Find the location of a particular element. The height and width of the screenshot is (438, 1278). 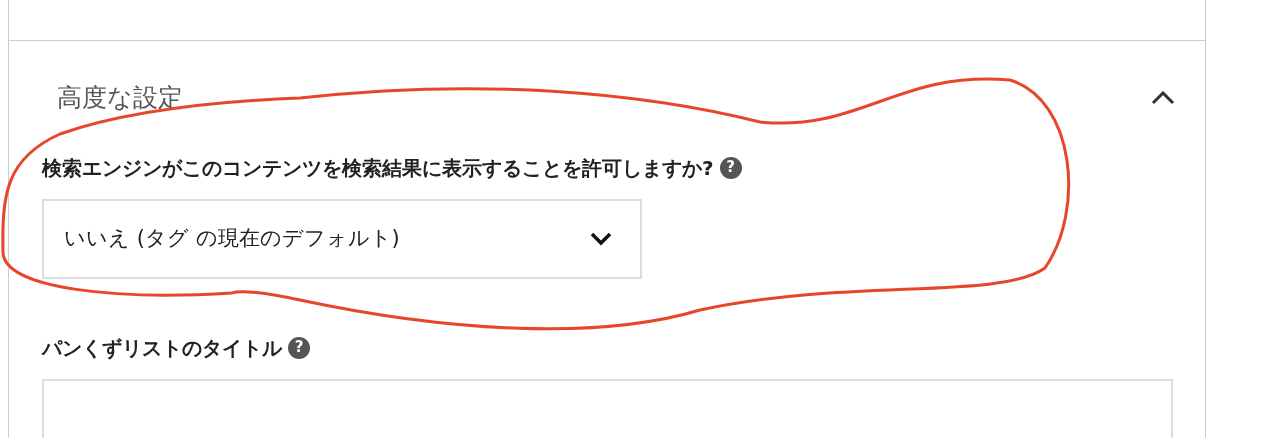

dropdown: いいえ (タグ の現在のデフォルト) is located at coordinates (342, 238).